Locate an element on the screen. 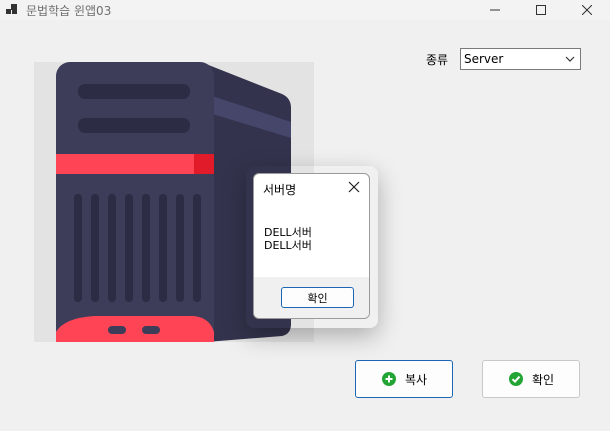 This screenshot has width=610, height=431. message-box-title: 서버명 is located at coordinates (280, 190).